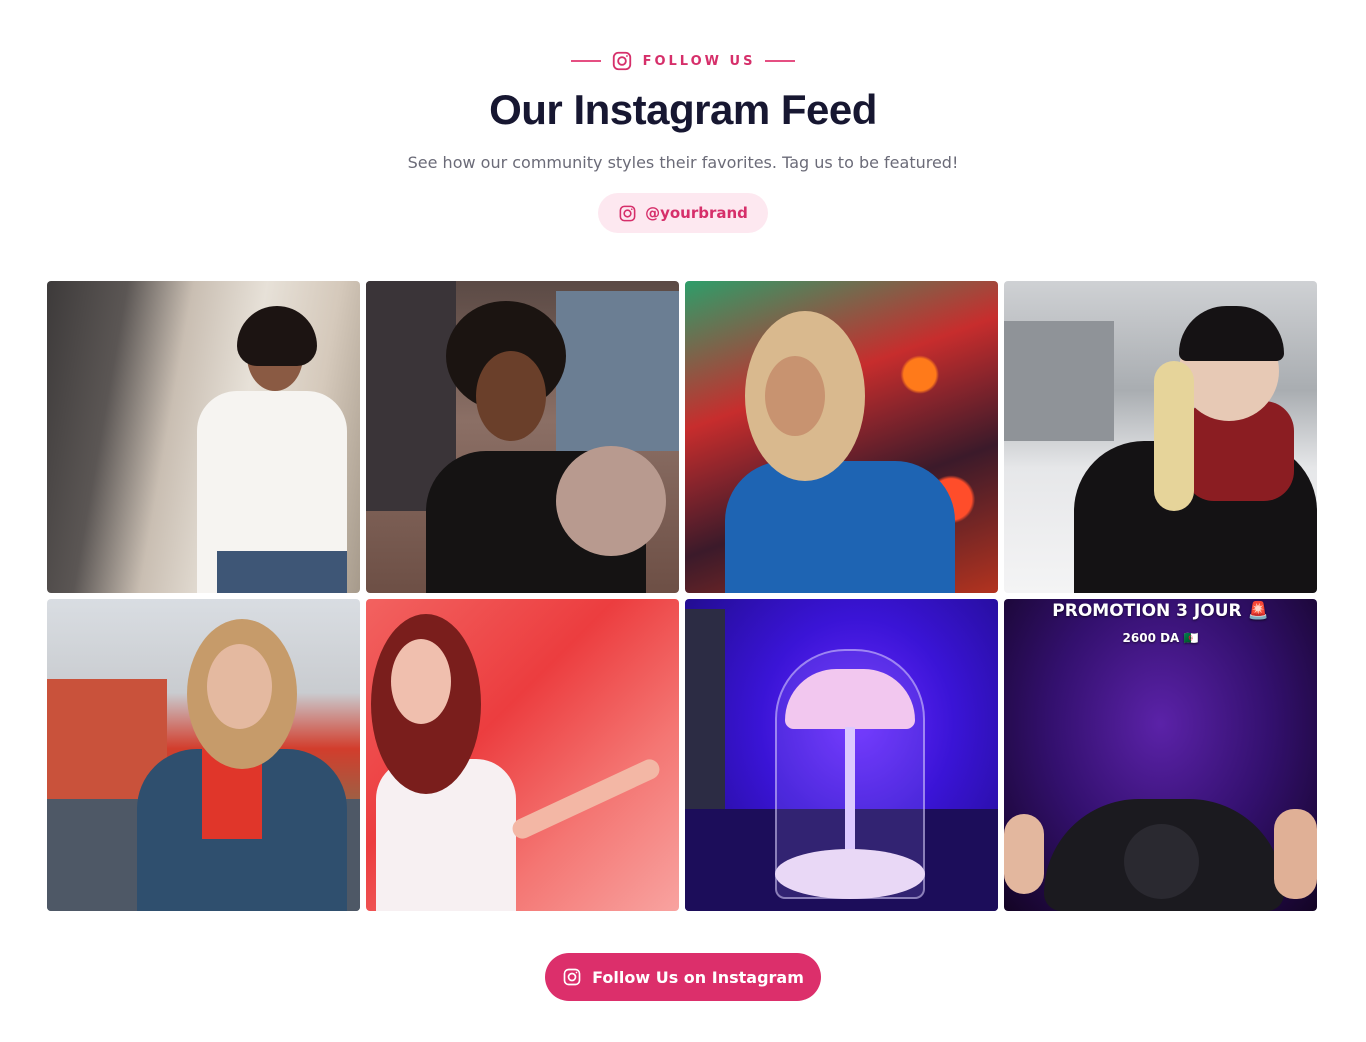 This screenshot has height=1042, width=1366. What do you see at coordinates (1160, 611) in the screenshot?
I see `post-overlay-title: PROMOTION 3 JOUR 🚨` at bounding box center [1160, 611].